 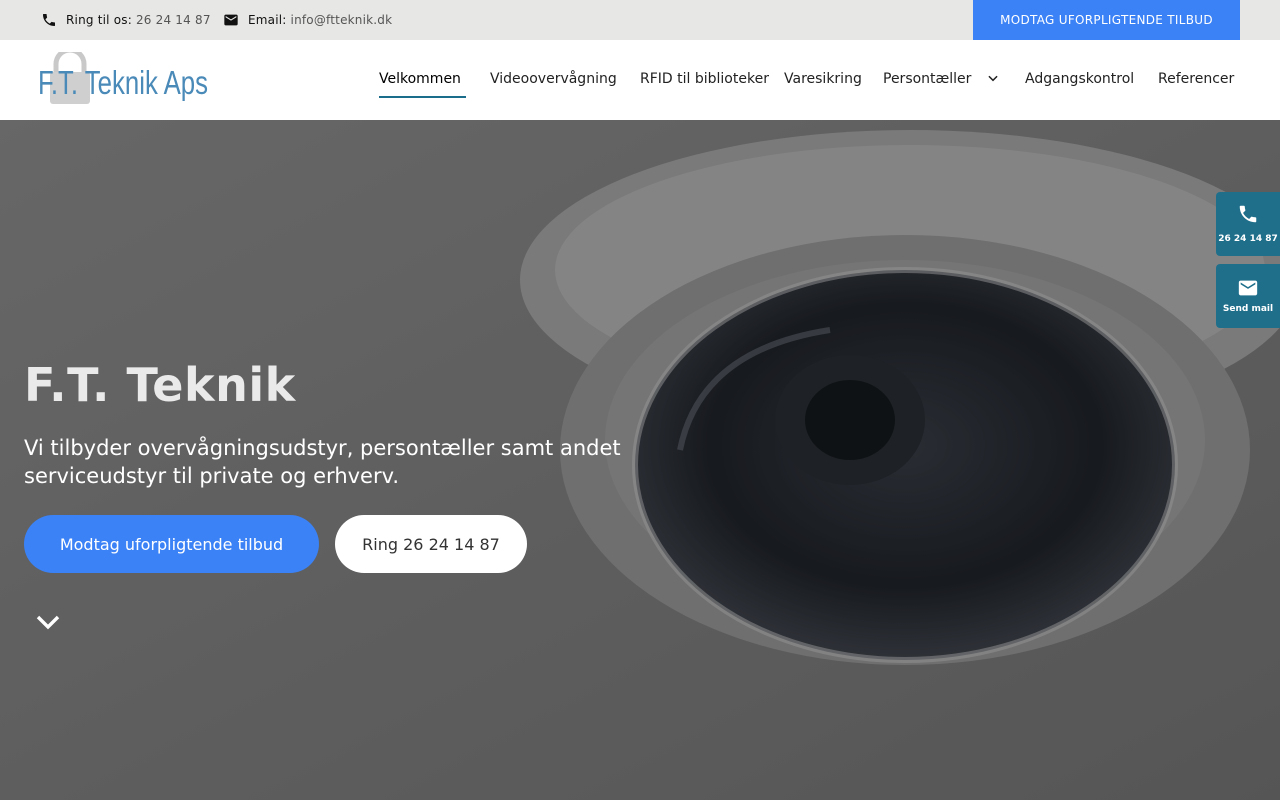 I want to click on hero-quote-button: Modtag uforpligtende tilbud, so click(x=171, y=544).